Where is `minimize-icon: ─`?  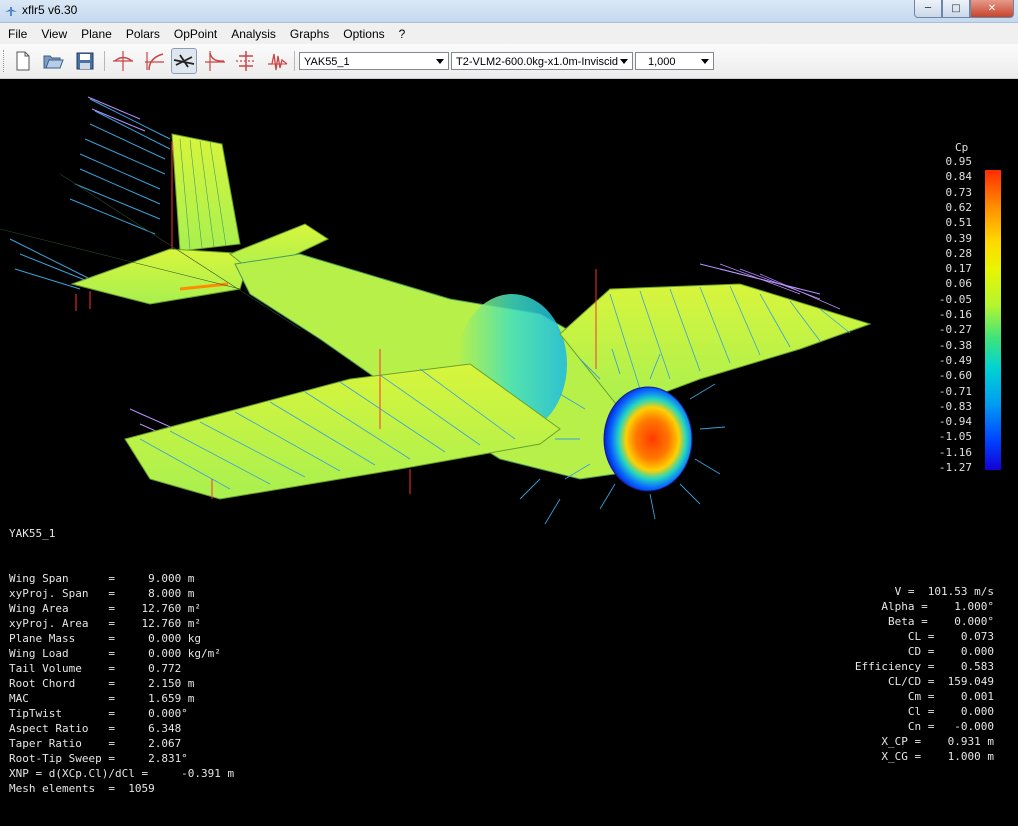
minimize-icon: ─ is located at coordinates (928, 8).